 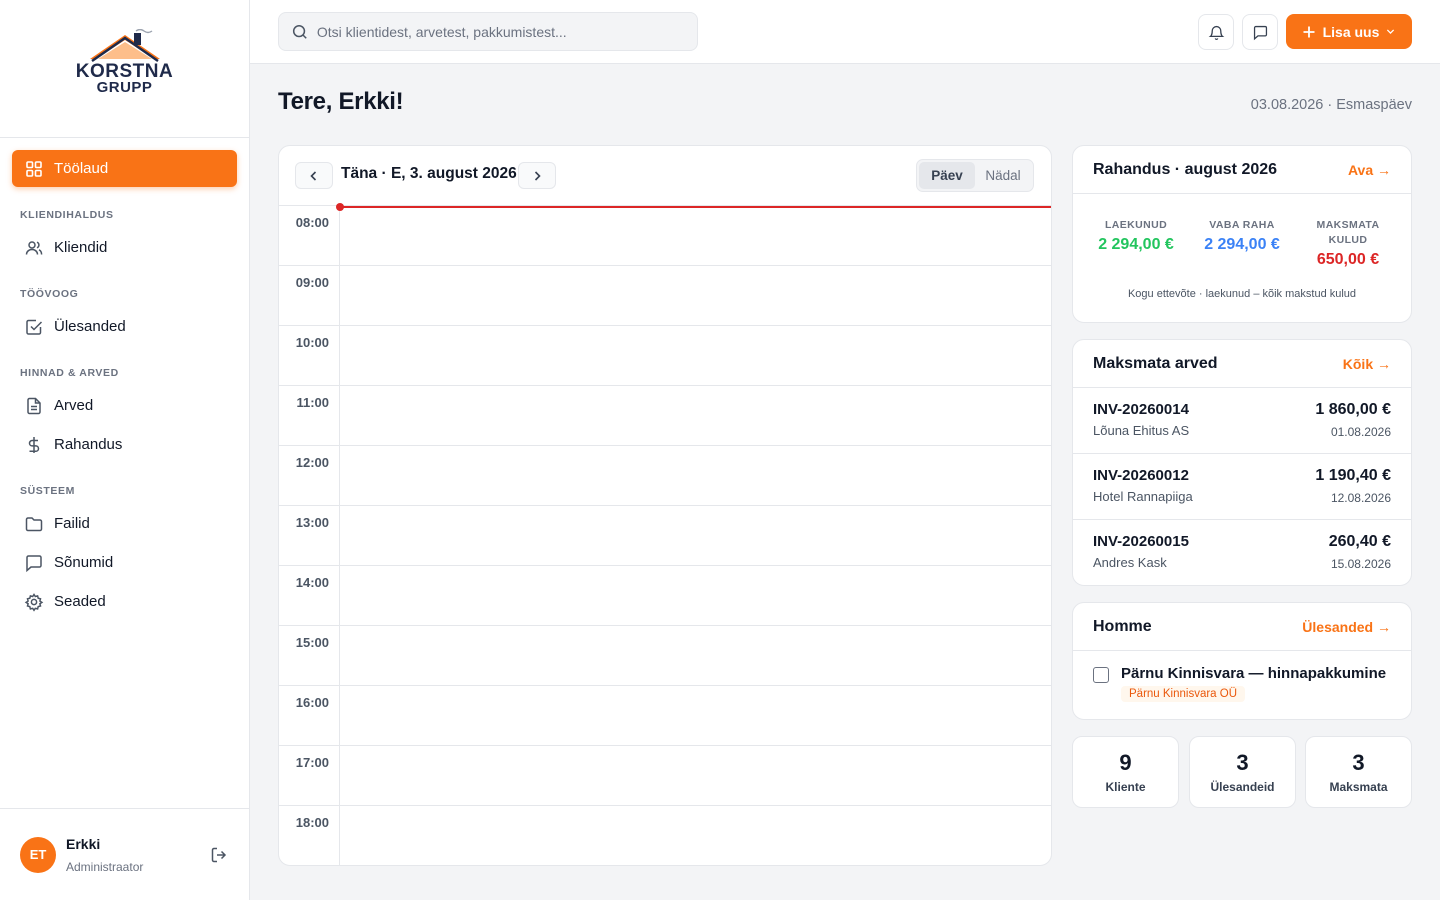 What do you see at coordinates (124, 523) in the screenshot?
I see `sidebar-item-failid: Failid` at bounding box center [124, 523].